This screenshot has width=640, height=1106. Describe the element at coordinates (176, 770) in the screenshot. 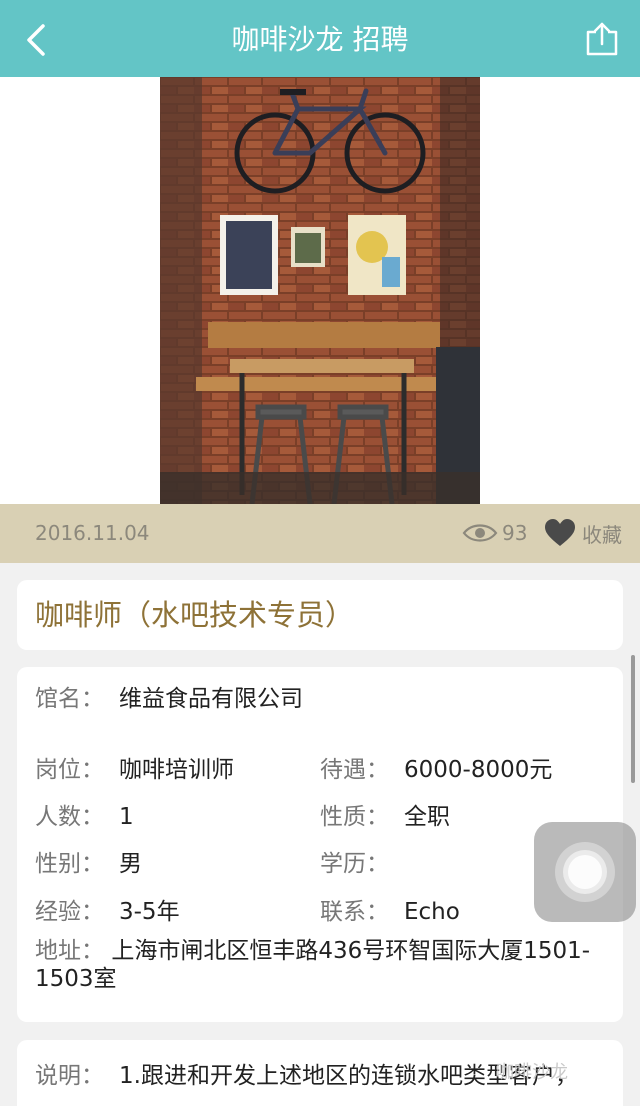

I see `position-value: 咖啡培训师` at that location.